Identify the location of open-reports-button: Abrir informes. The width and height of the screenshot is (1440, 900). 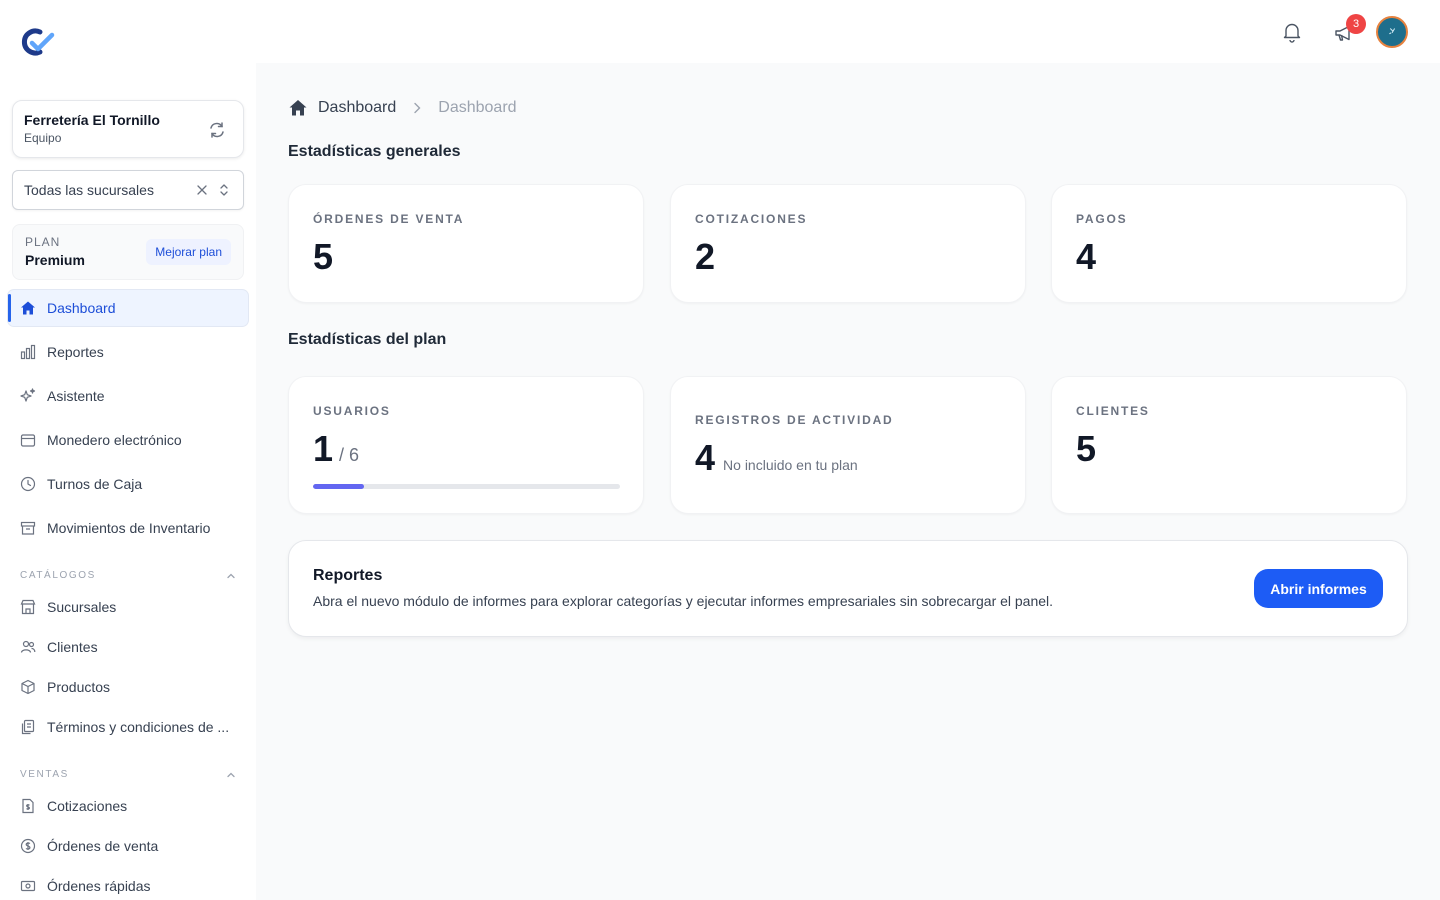
(1318, 588).